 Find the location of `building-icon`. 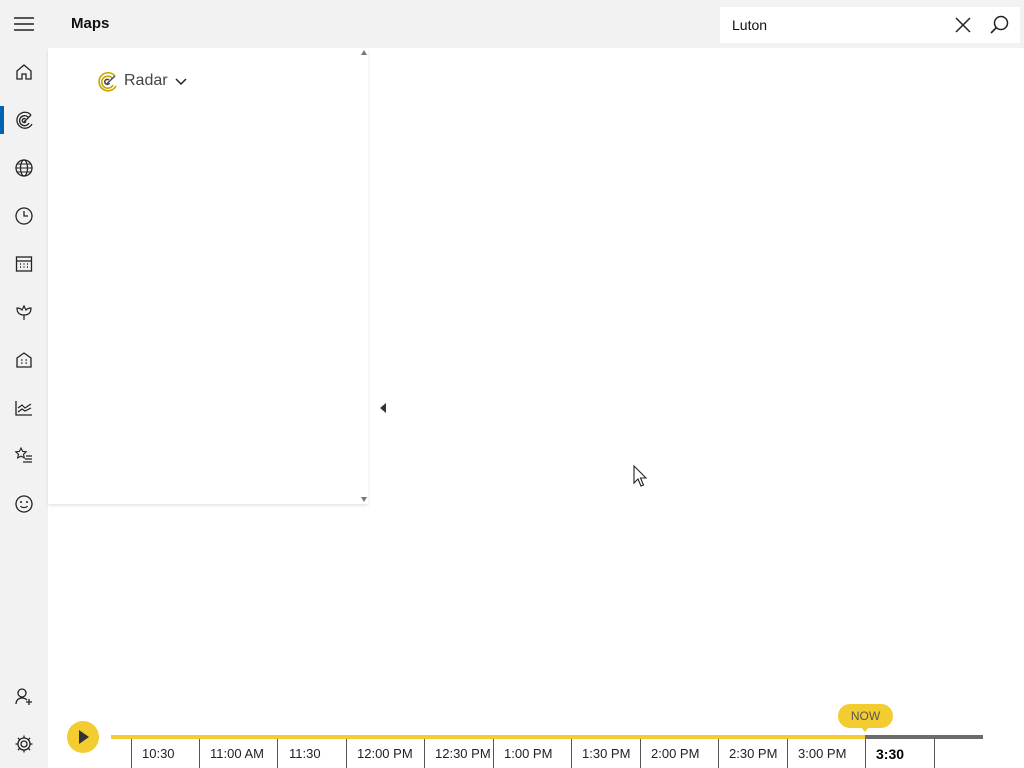

building-icon is located at coordinates (24, 360).